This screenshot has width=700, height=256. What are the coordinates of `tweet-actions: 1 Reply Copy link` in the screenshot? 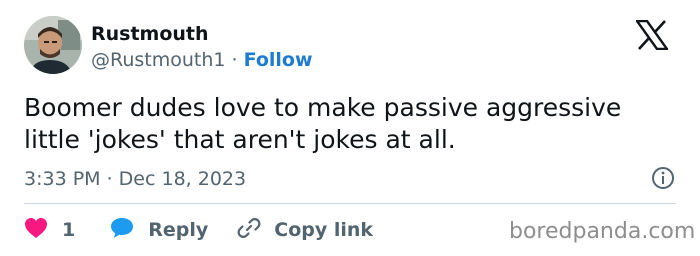 It's located at (198, 230).